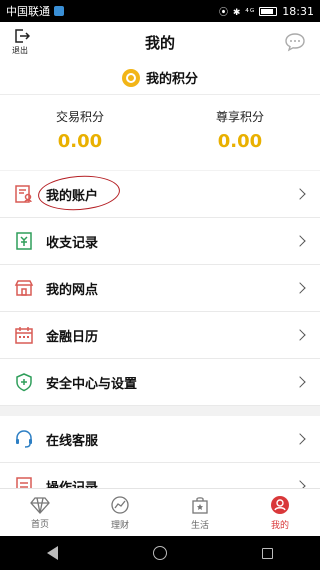 The width and height of the screenshot is (320, 570). Describe the element at coordinates (72, 337) in the screenshot. I see `menu-label: 金融日历` at that location.